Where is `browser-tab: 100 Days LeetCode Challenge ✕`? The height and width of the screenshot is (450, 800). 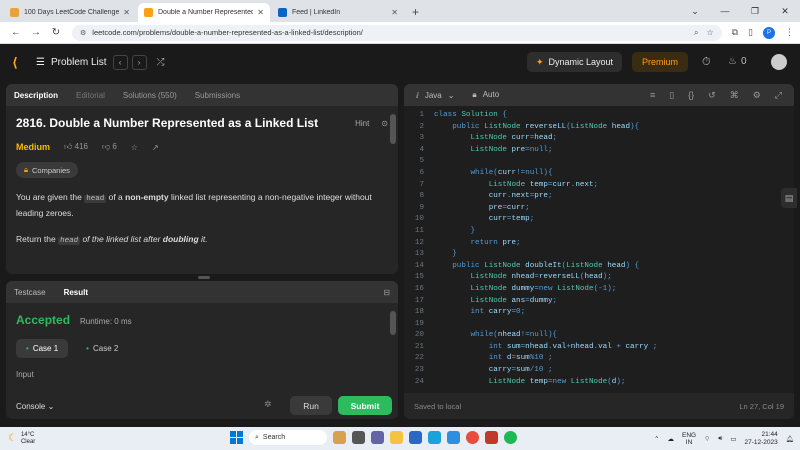 browser-tab: 100 Days LeetCode Challenge ✕ is located at coordinates (70, 12).